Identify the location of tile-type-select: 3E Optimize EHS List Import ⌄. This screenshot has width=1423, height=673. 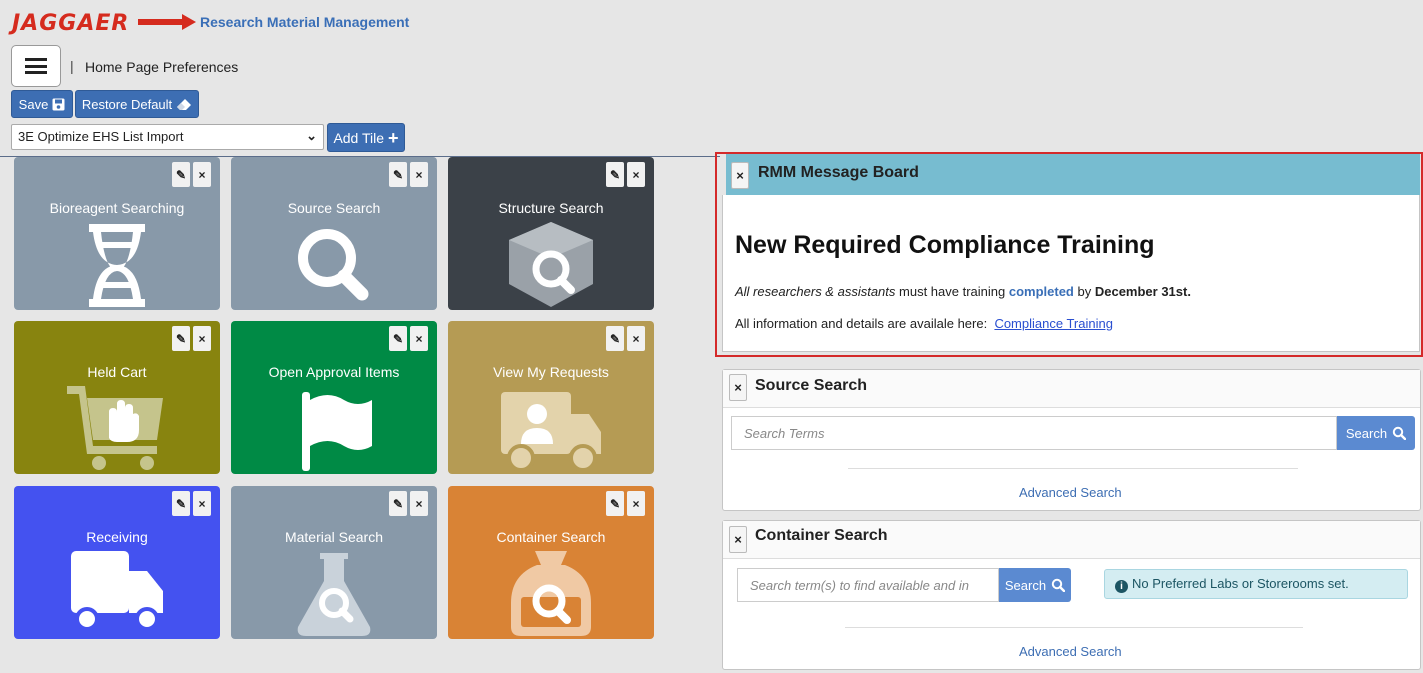
(167, 137).